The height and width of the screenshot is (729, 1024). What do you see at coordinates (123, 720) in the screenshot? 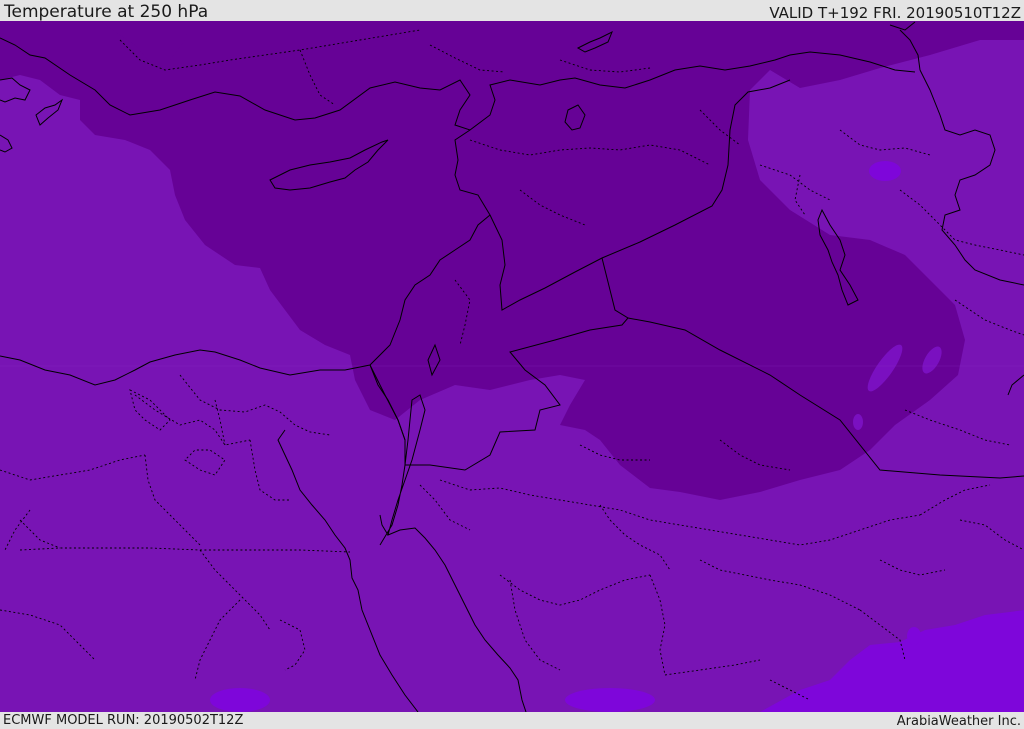
I see `model-run-label: ECMWF MODEL RUN: 20190502T12Z` at bounding box center [123, 720].